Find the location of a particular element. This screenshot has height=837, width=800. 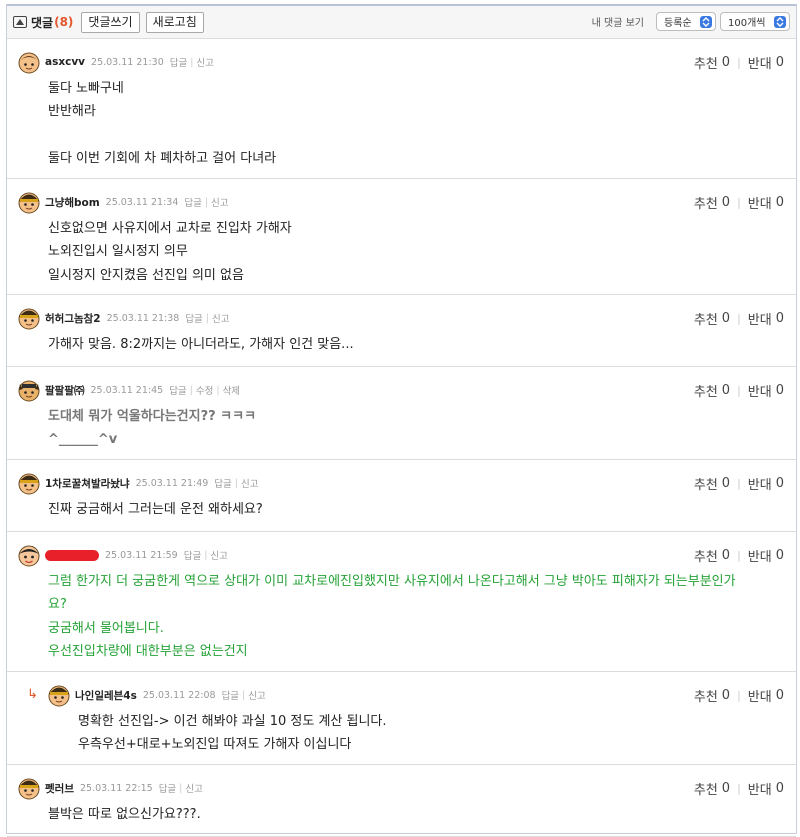

per-page-select: 100개씩 is located at coordinates (755, 21).